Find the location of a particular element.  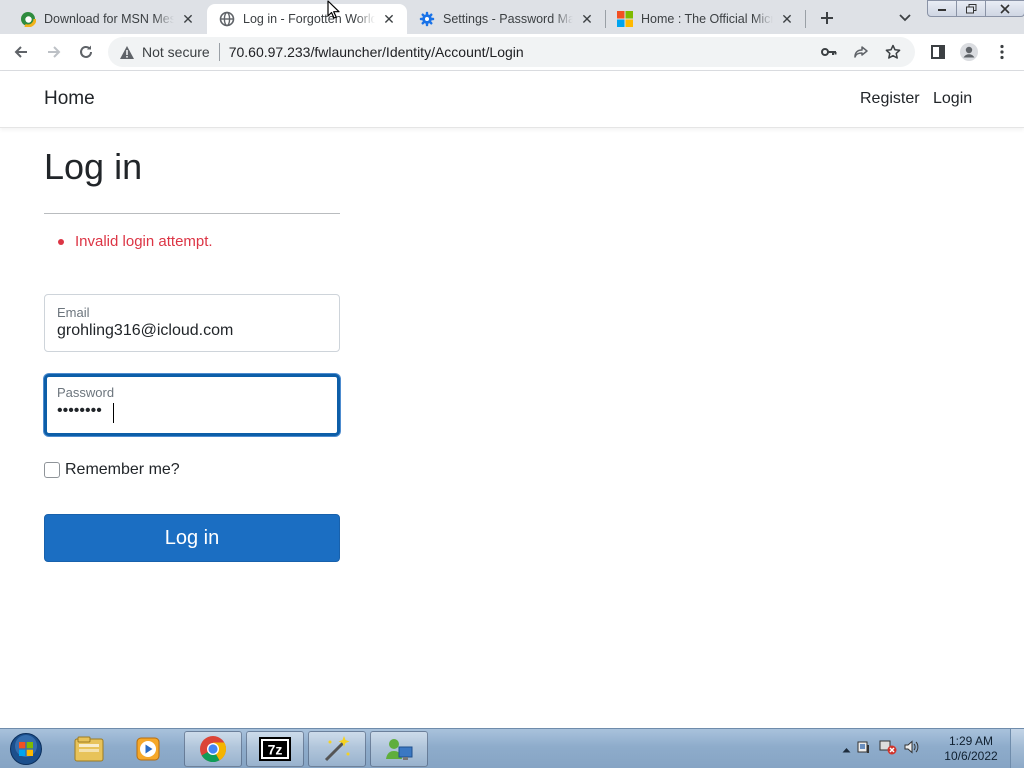

omnibox-actions is located at coordinates (861, 52).